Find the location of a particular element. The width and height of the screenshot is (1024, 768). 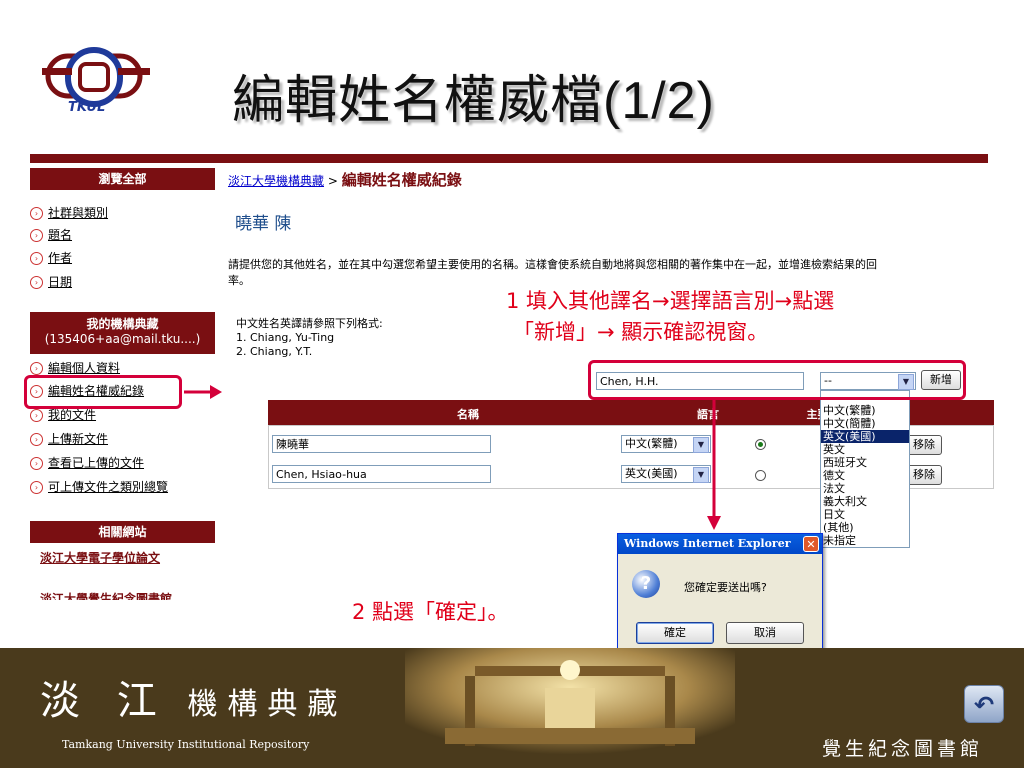

highlight-add-row is located at coordinates (777, 380).